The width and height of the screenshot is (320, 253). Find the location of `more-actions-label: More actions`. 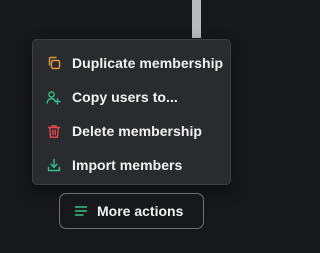

more-actions-label: More actions is located at coordinates (140, 211).